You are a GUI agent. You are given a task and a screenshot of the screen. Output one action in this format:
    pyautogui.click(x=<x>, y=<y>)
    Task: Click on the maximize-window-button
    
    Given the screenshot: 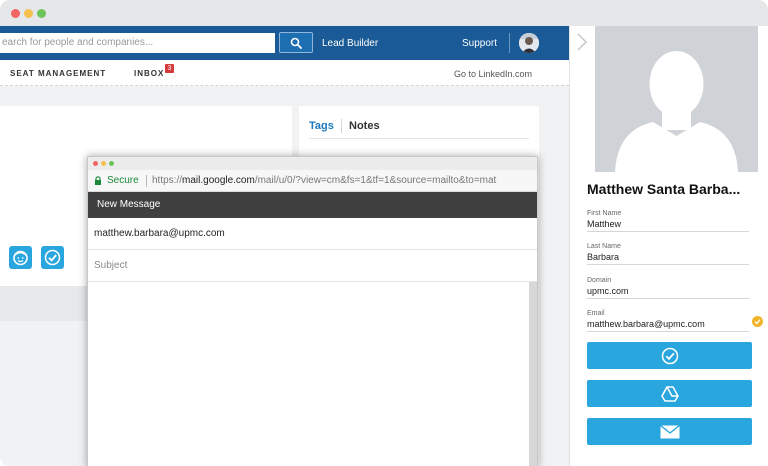 What is the action you would take?
    pyautogui.click(x=41, y=13)
    